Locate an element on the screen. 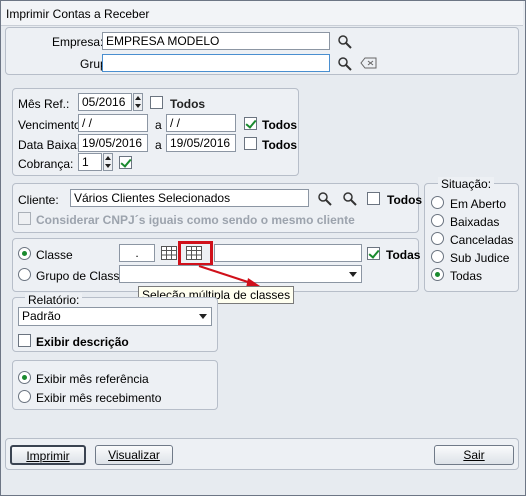 This screenshot has width=526, height=496. situacao-sub-judice-radio is located at coordinates (437, 256).